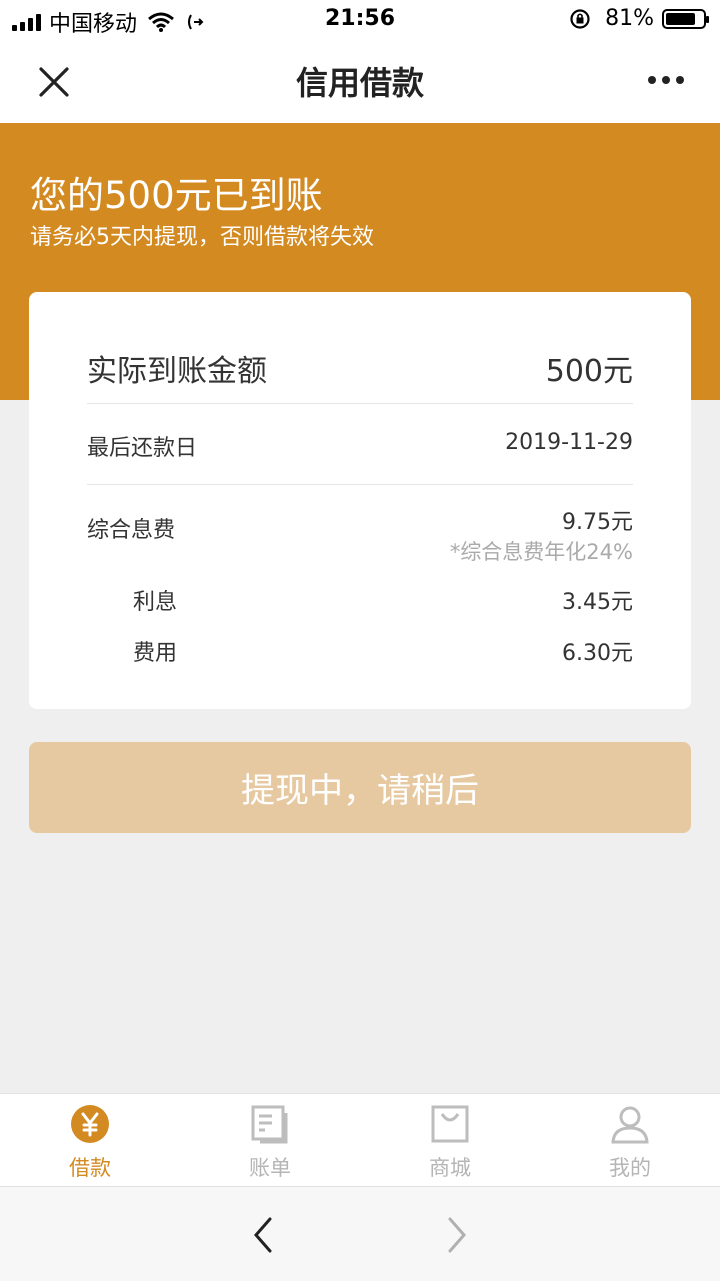 The height and width of the screenshot is (1281, 720). I want to click on tab-label: 借款, so click(90, 1168).